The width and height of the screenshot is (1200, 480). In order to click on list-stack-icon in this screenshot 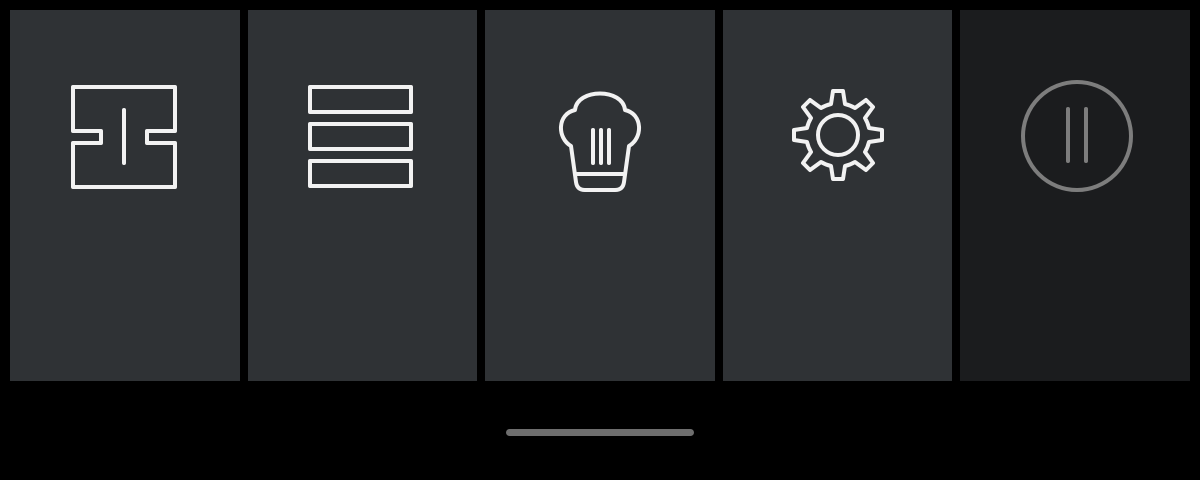, I will do `click(362, 139)`.